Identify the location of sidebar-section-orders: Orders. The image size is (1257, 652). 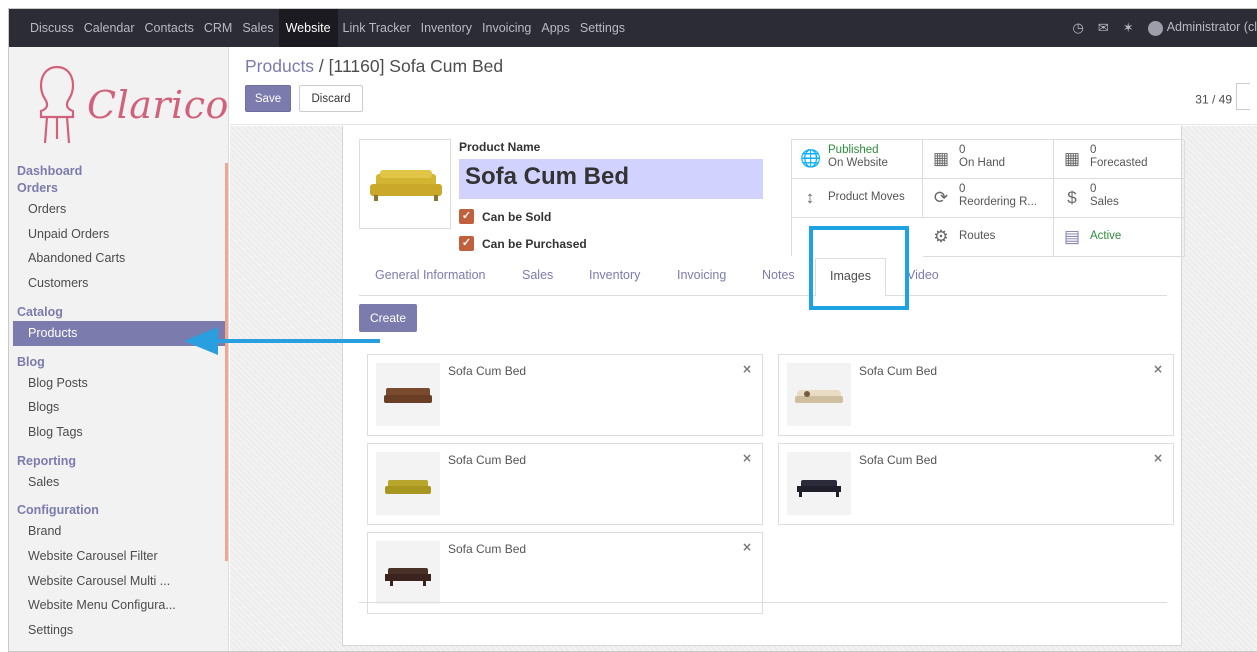
(37, 188).